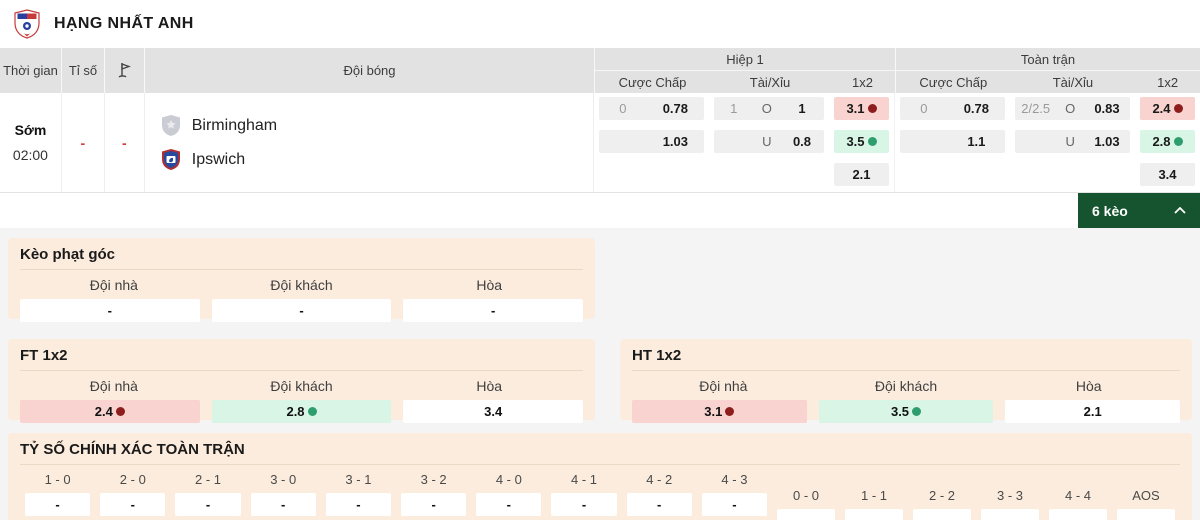  What do you see at coordinates (1167, 174) in the screenshot?
I see `odds-1x2-box: 3.4` at bounding box center [1167, 174].